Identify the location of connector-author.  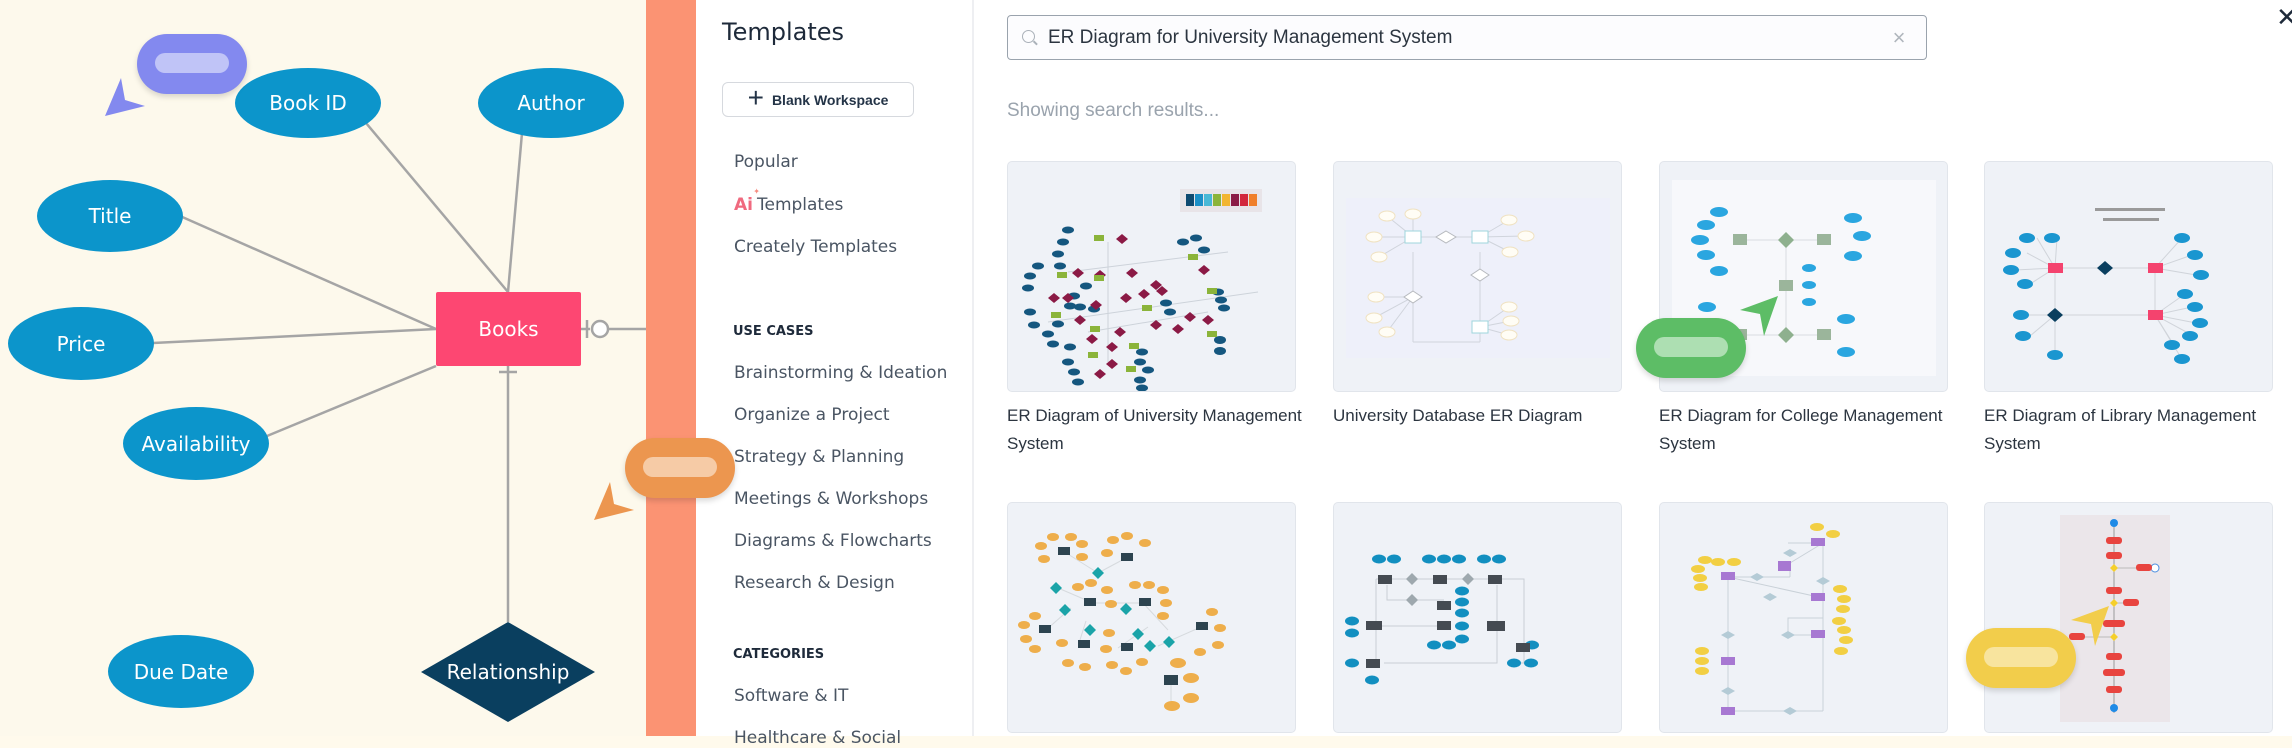
(515, 212).